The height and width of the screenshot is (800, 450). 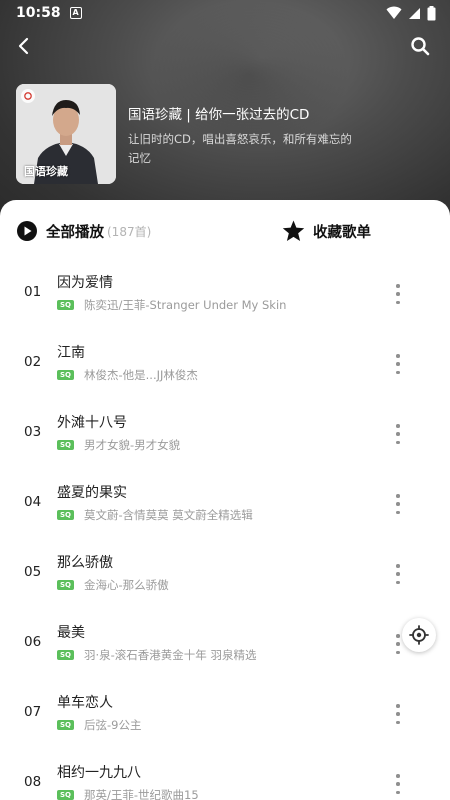 What do you see at coordinates (225, 505) in the screenshot?
I see `song-row: 04 盛夏的果实 SQ 莫文蔚-含情莫莫 莫文蔚全精选辑` at bounding box center [225, 505].